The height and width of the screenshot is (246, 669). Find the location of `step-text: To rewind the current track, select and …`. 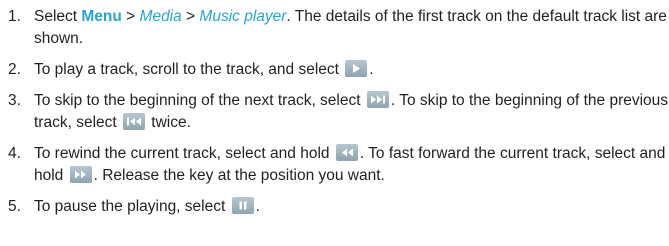

step-text: To rewind the current track, select and … is located at coordinates (184, 153).